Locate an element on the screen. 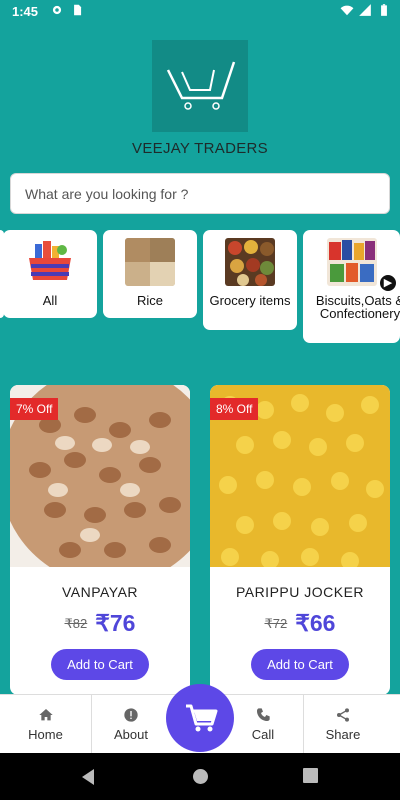  basket-icon is located at coordinates (50, 260).